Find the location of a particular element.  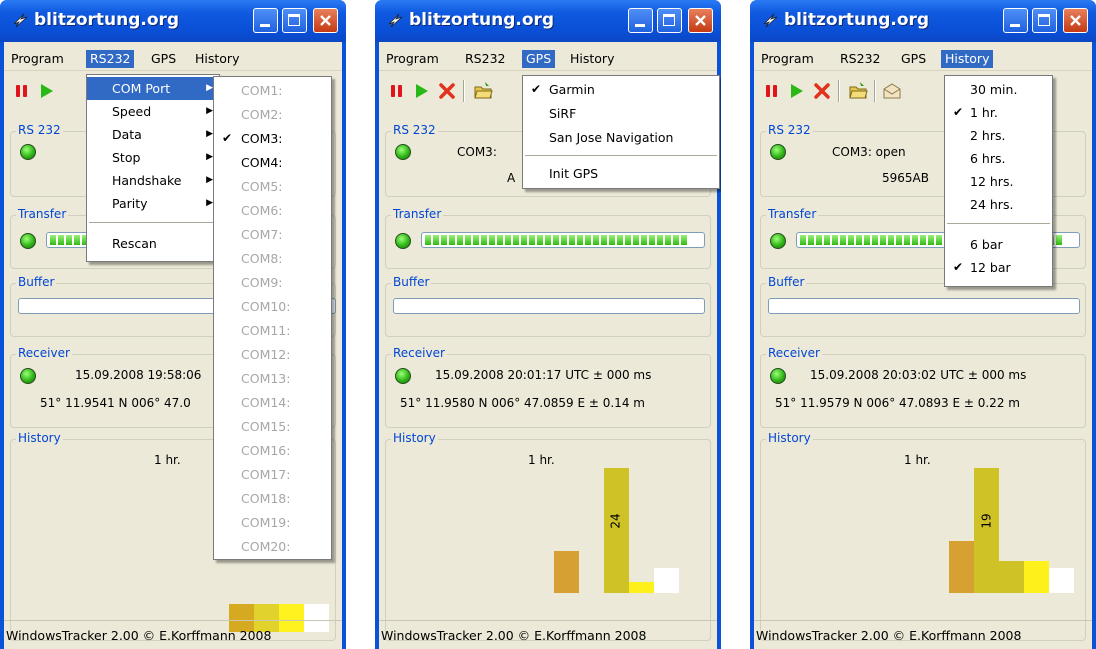

menu-item-com14: COM14: is located at coordinates (272, 402).